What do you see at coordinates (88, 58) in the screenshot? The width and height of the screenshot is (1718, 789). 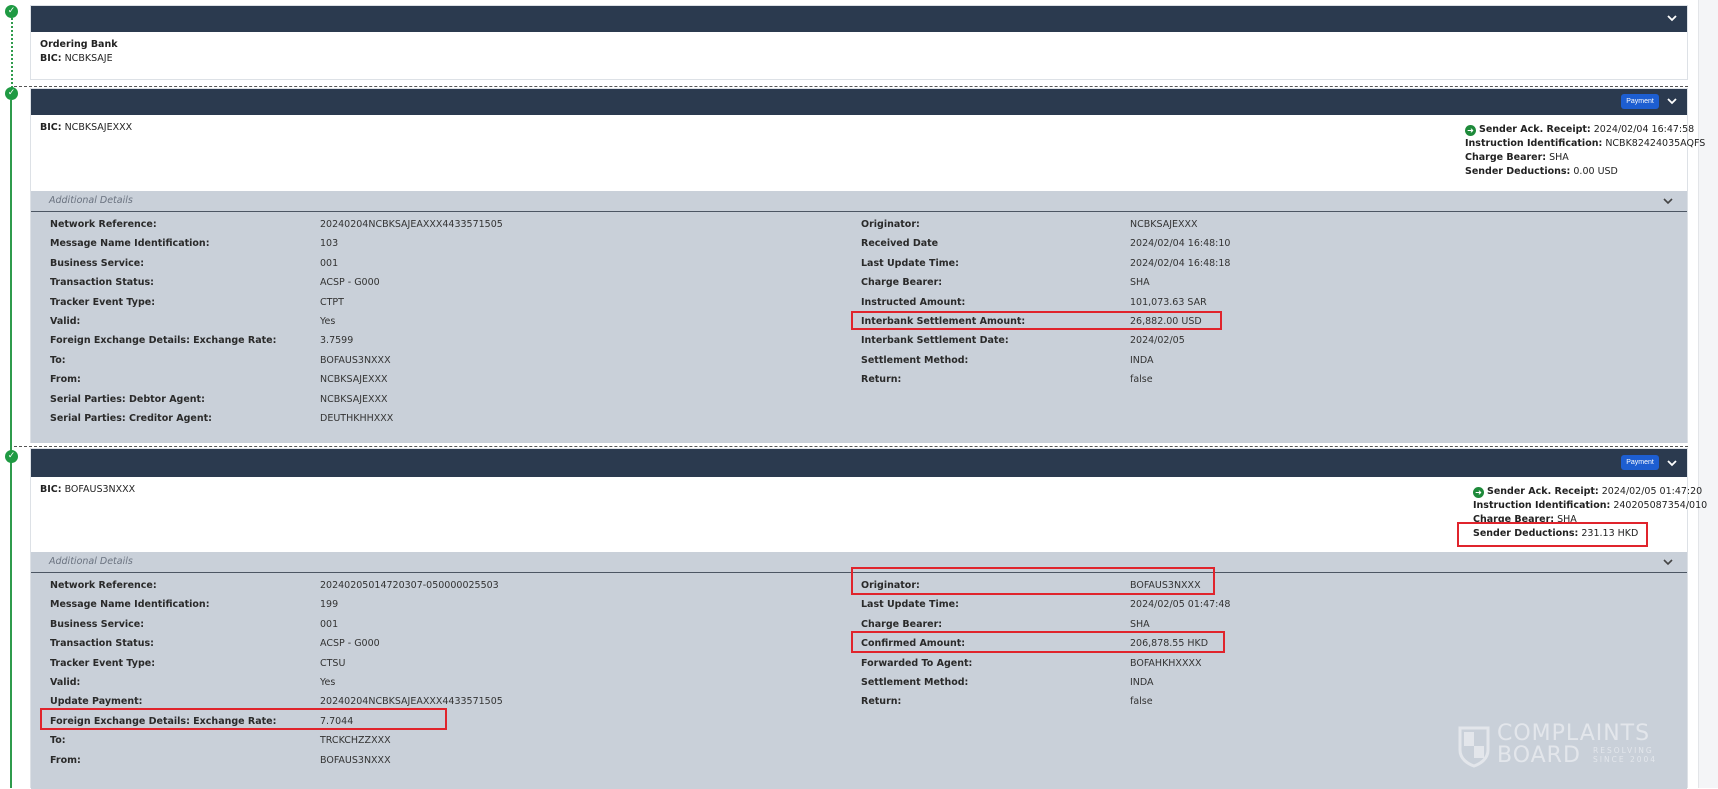 I see `bic-value: NCBKSAJE` at bounding box center [88, 58].